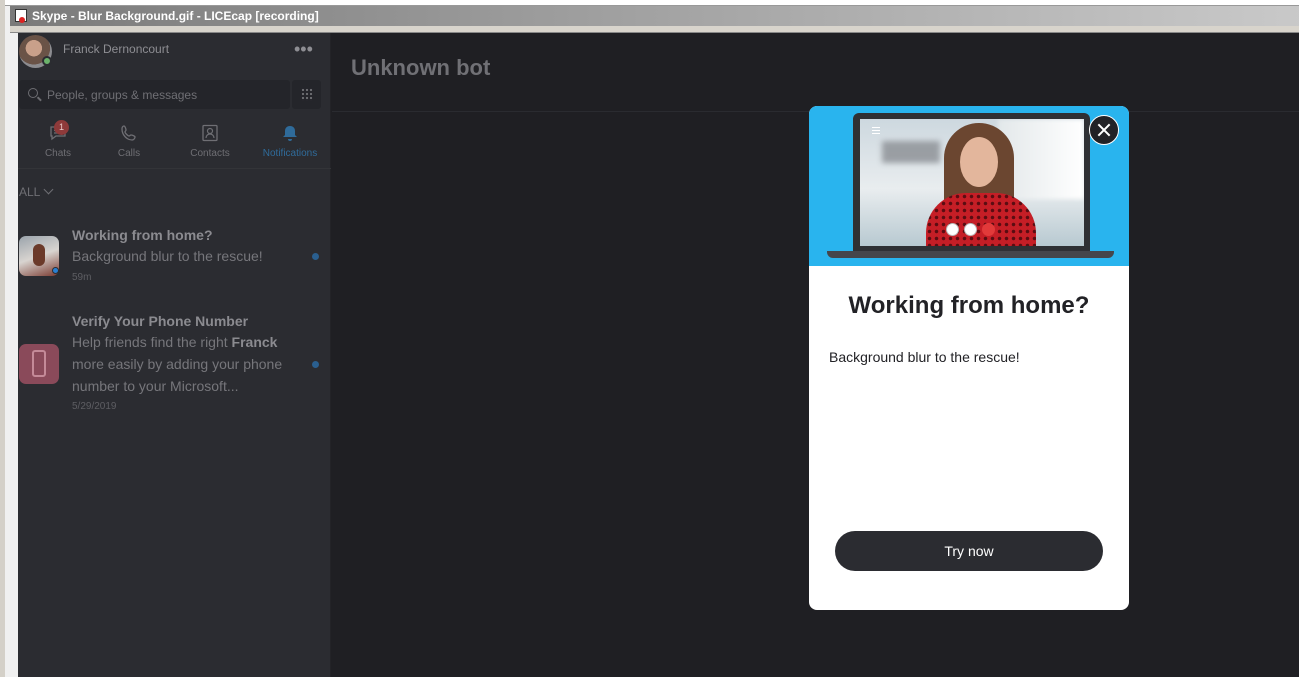 Image resolution: width=1299 pixels, height=677 pixels. Describe the element at coordinates (970, 229) in the screenshot. I see `video-icon` at that location.